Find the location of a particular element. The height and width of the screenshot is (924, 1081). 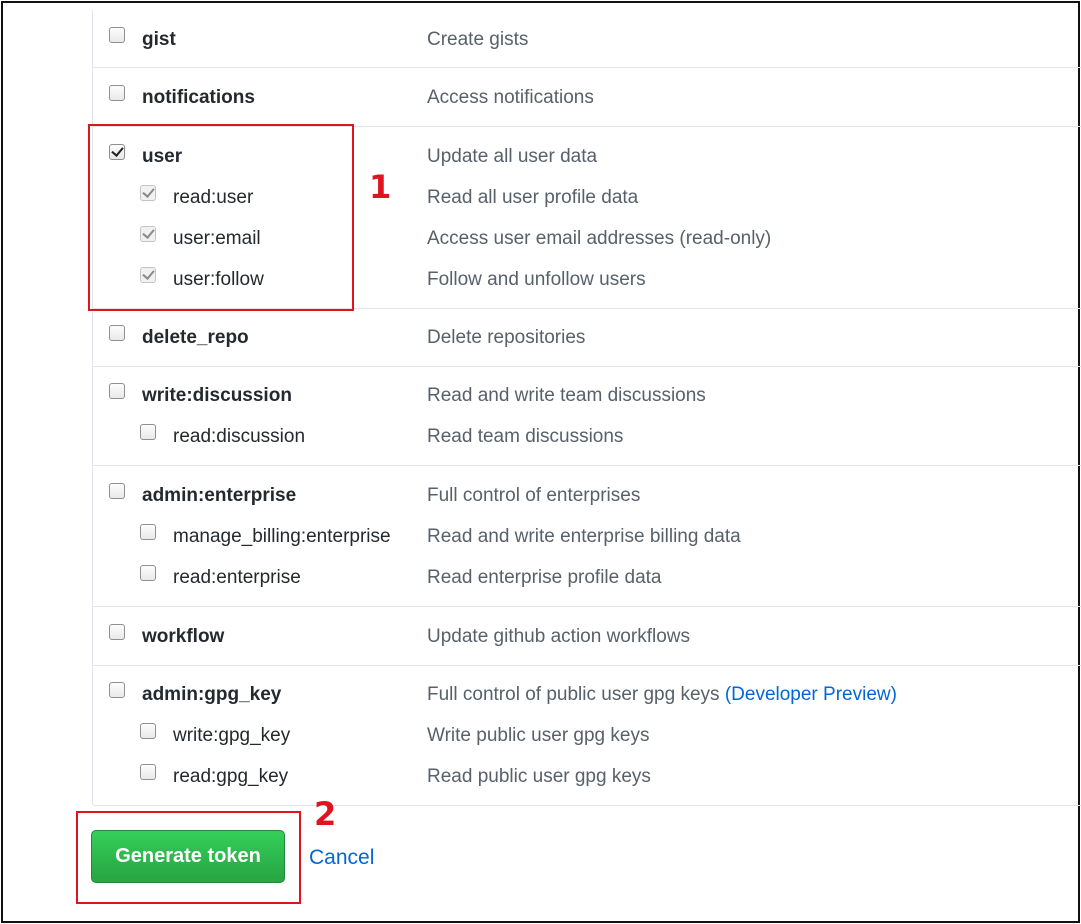

scope-subrow: read:discussion Read team discussions is located at coordinates (586, 437).